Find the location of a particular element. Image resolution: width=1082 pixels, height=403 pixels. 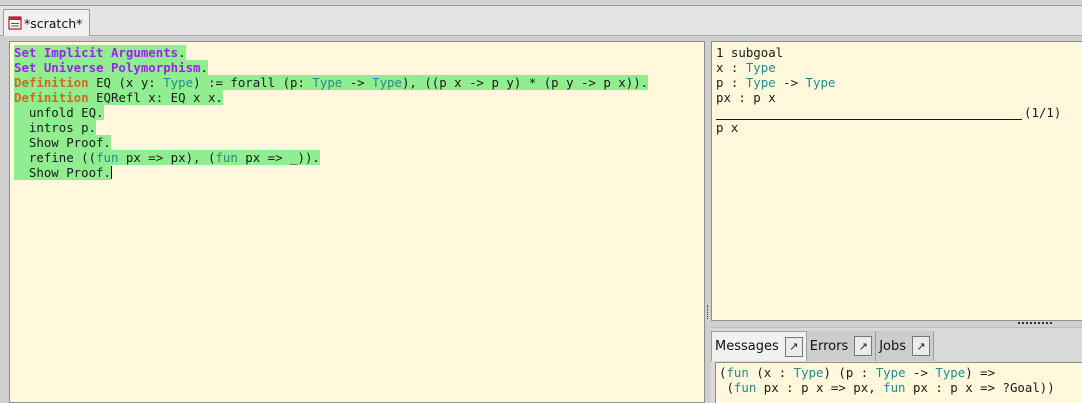

hypothesis: x : Type is located at coordinates (899, 67).